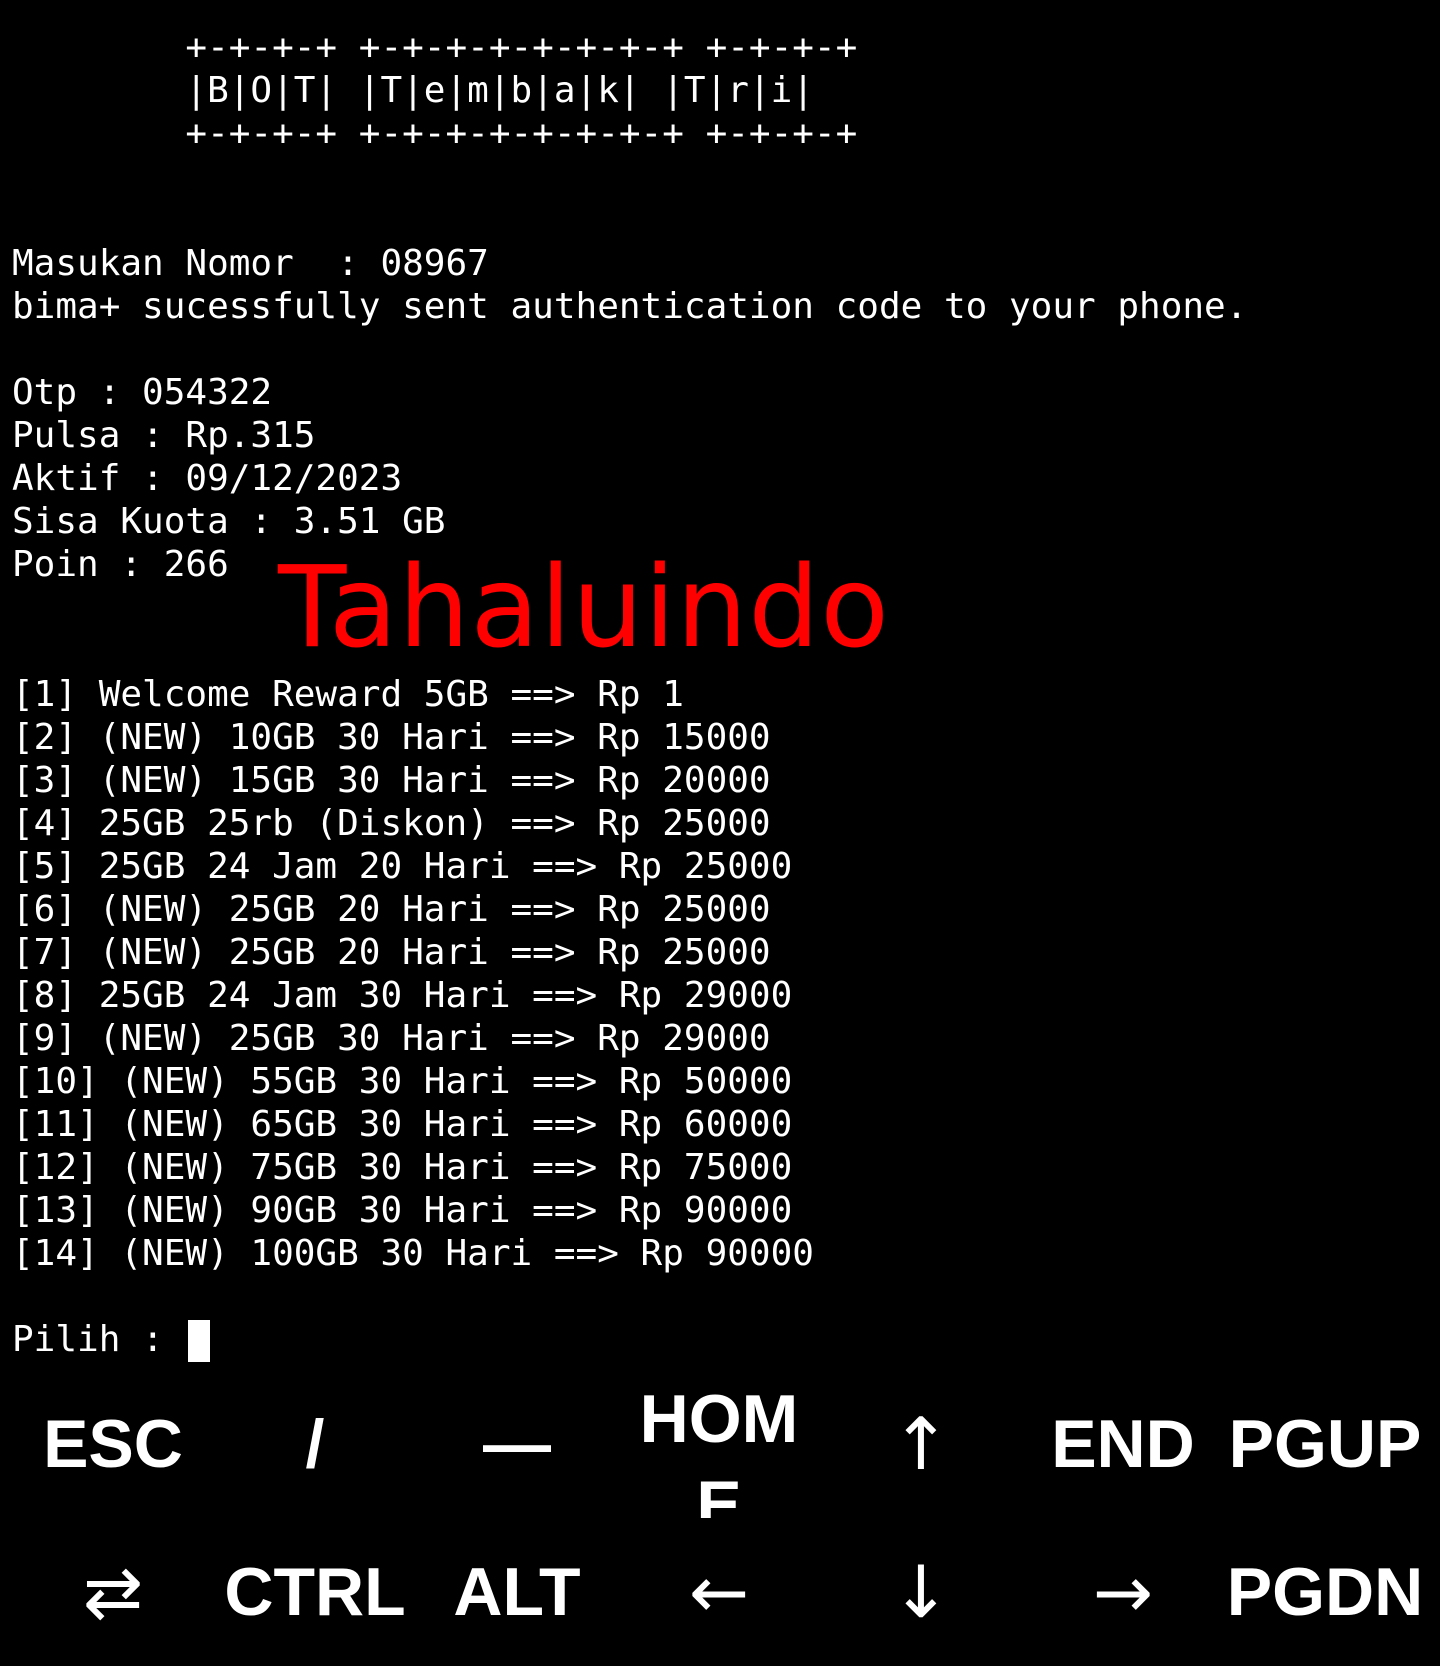 This screenshot has height=1666, width=1440. What do you see at coordinates (315, 1592) in the screenshot?
I see `ctrl-key: CTRL` at bounding box center [315, 1592].